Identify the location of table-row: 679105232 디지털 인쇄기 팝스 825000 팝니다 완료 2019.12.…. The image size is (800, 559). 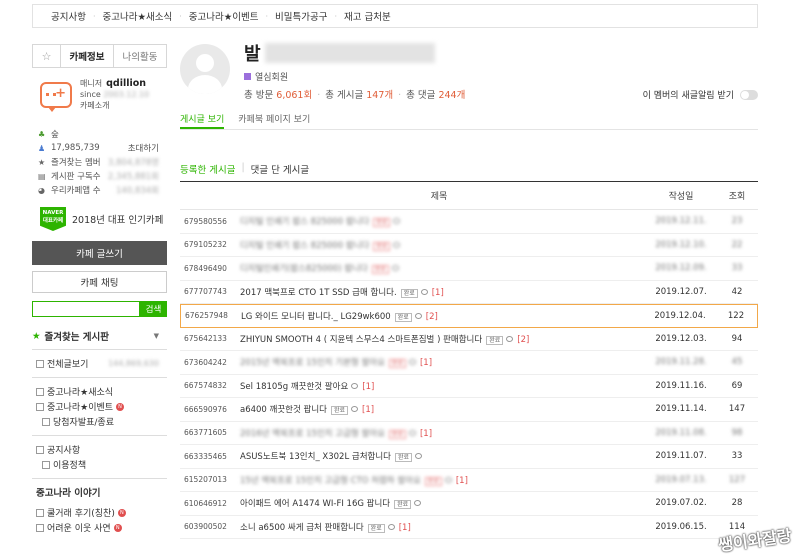
(469, 245).